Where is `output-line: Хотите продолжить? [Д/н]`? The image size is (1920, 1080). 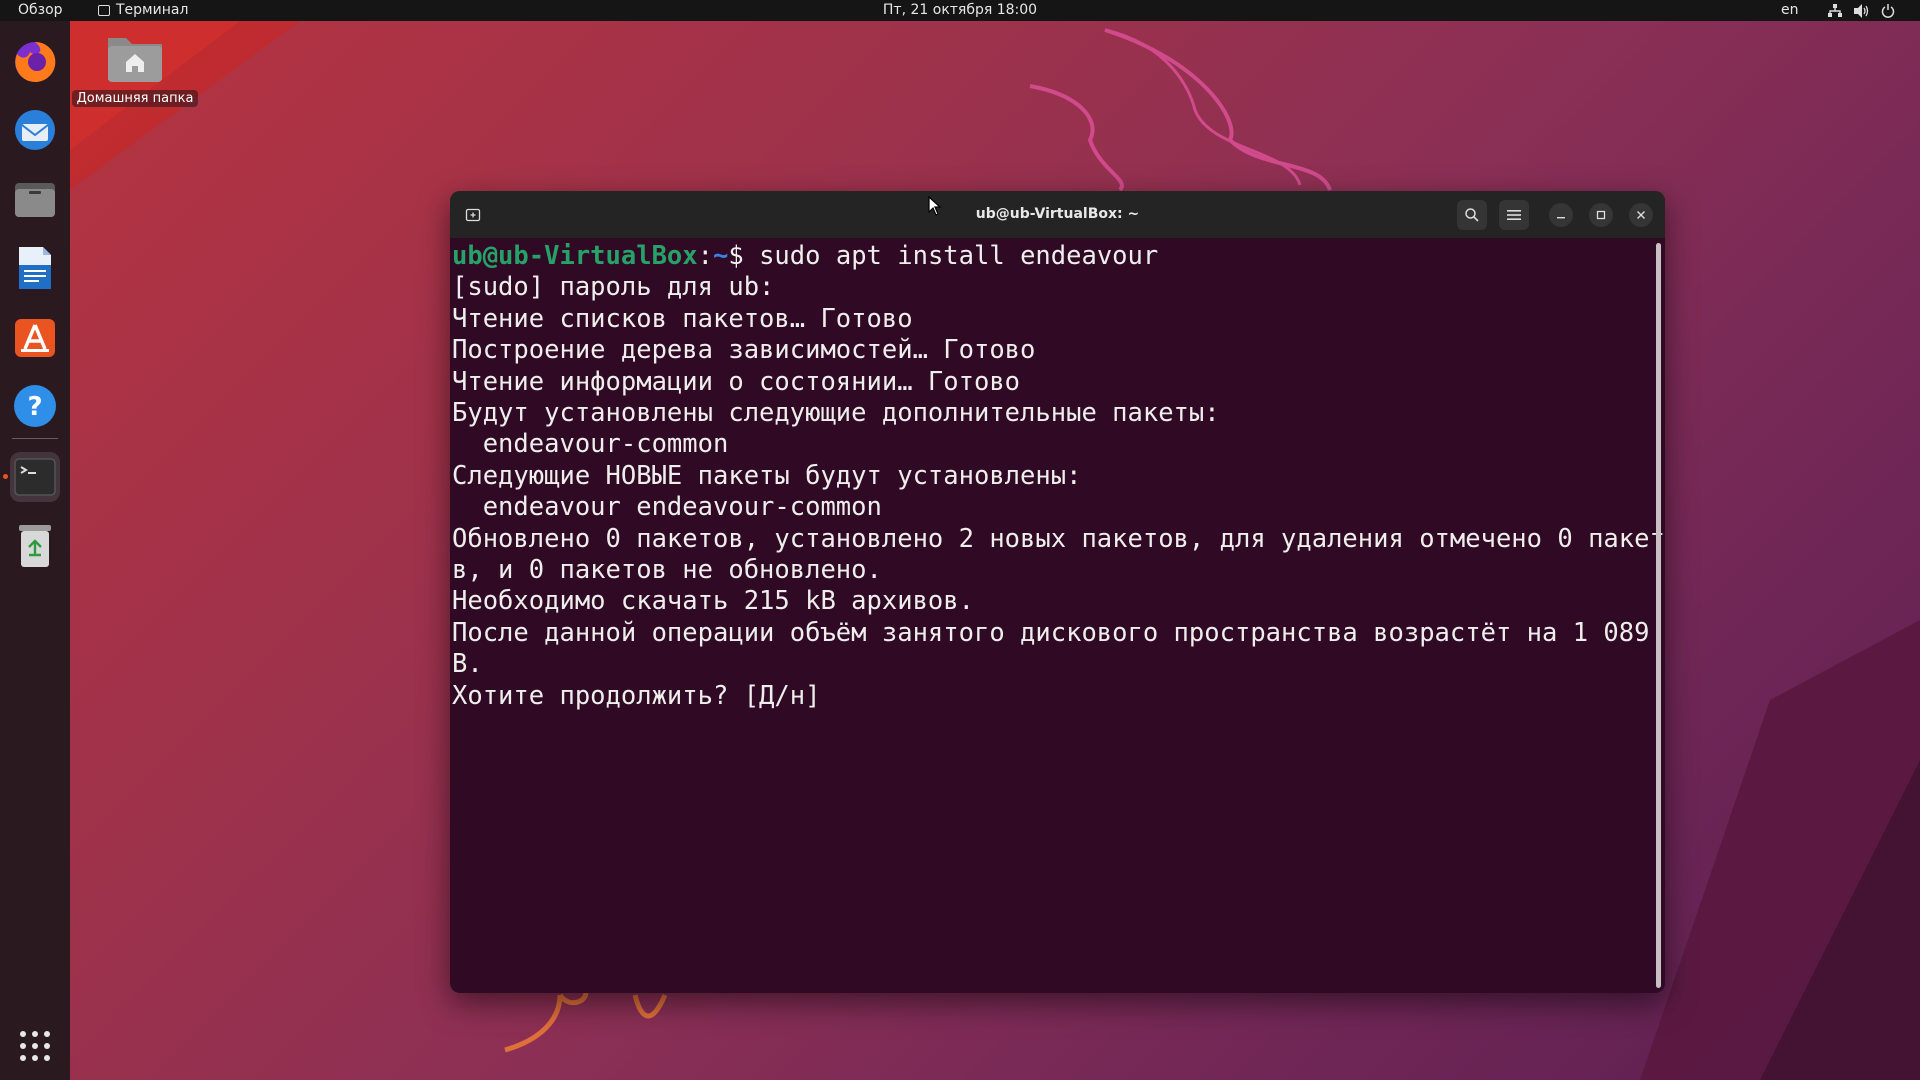 output-line: Хотите продолжить? [Д/н] is located at coordinates (636, 695).